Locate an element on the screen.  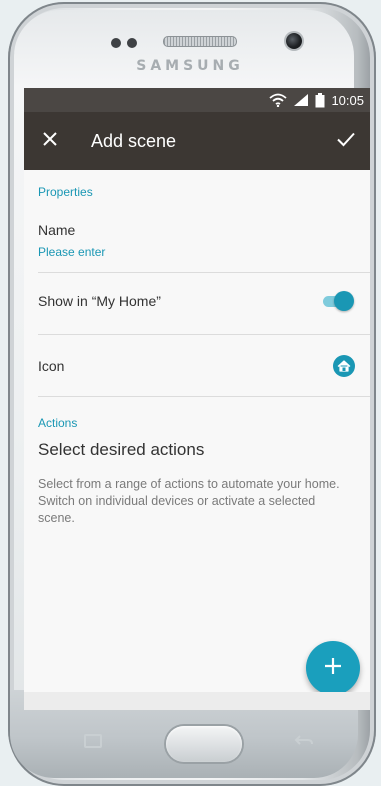
wifi-icon is located at coordinates (278, 100).